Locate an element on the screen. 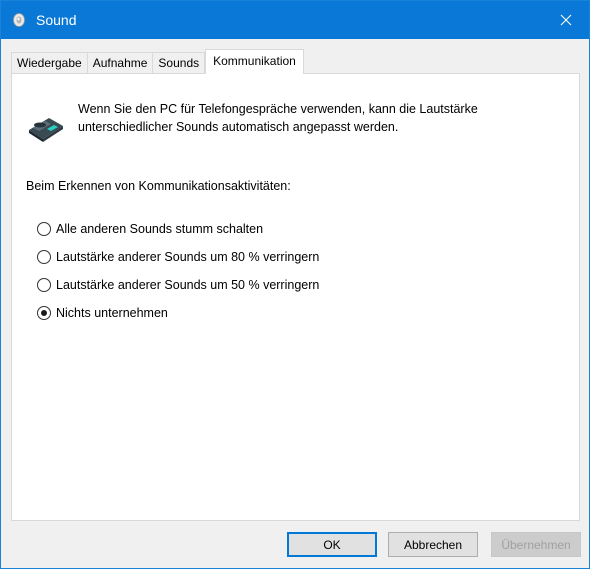  title-bar: Sound is located at coordinates (295, 20).